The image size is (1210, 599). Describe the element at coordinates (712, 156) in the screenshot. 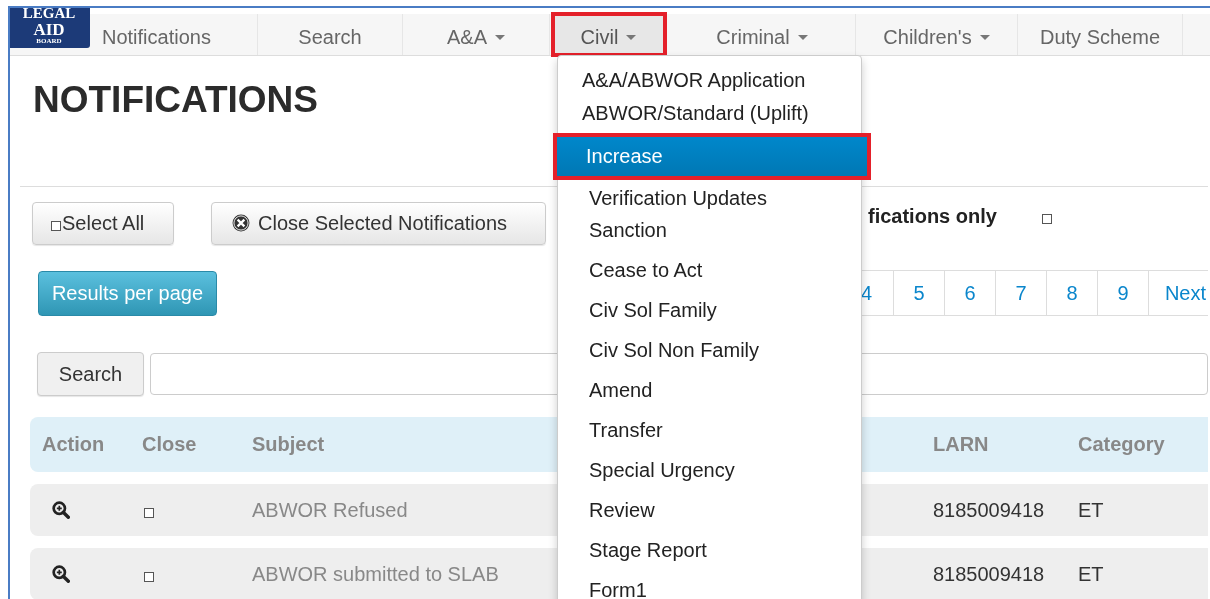

I see `menu-item: Increase` at that location.